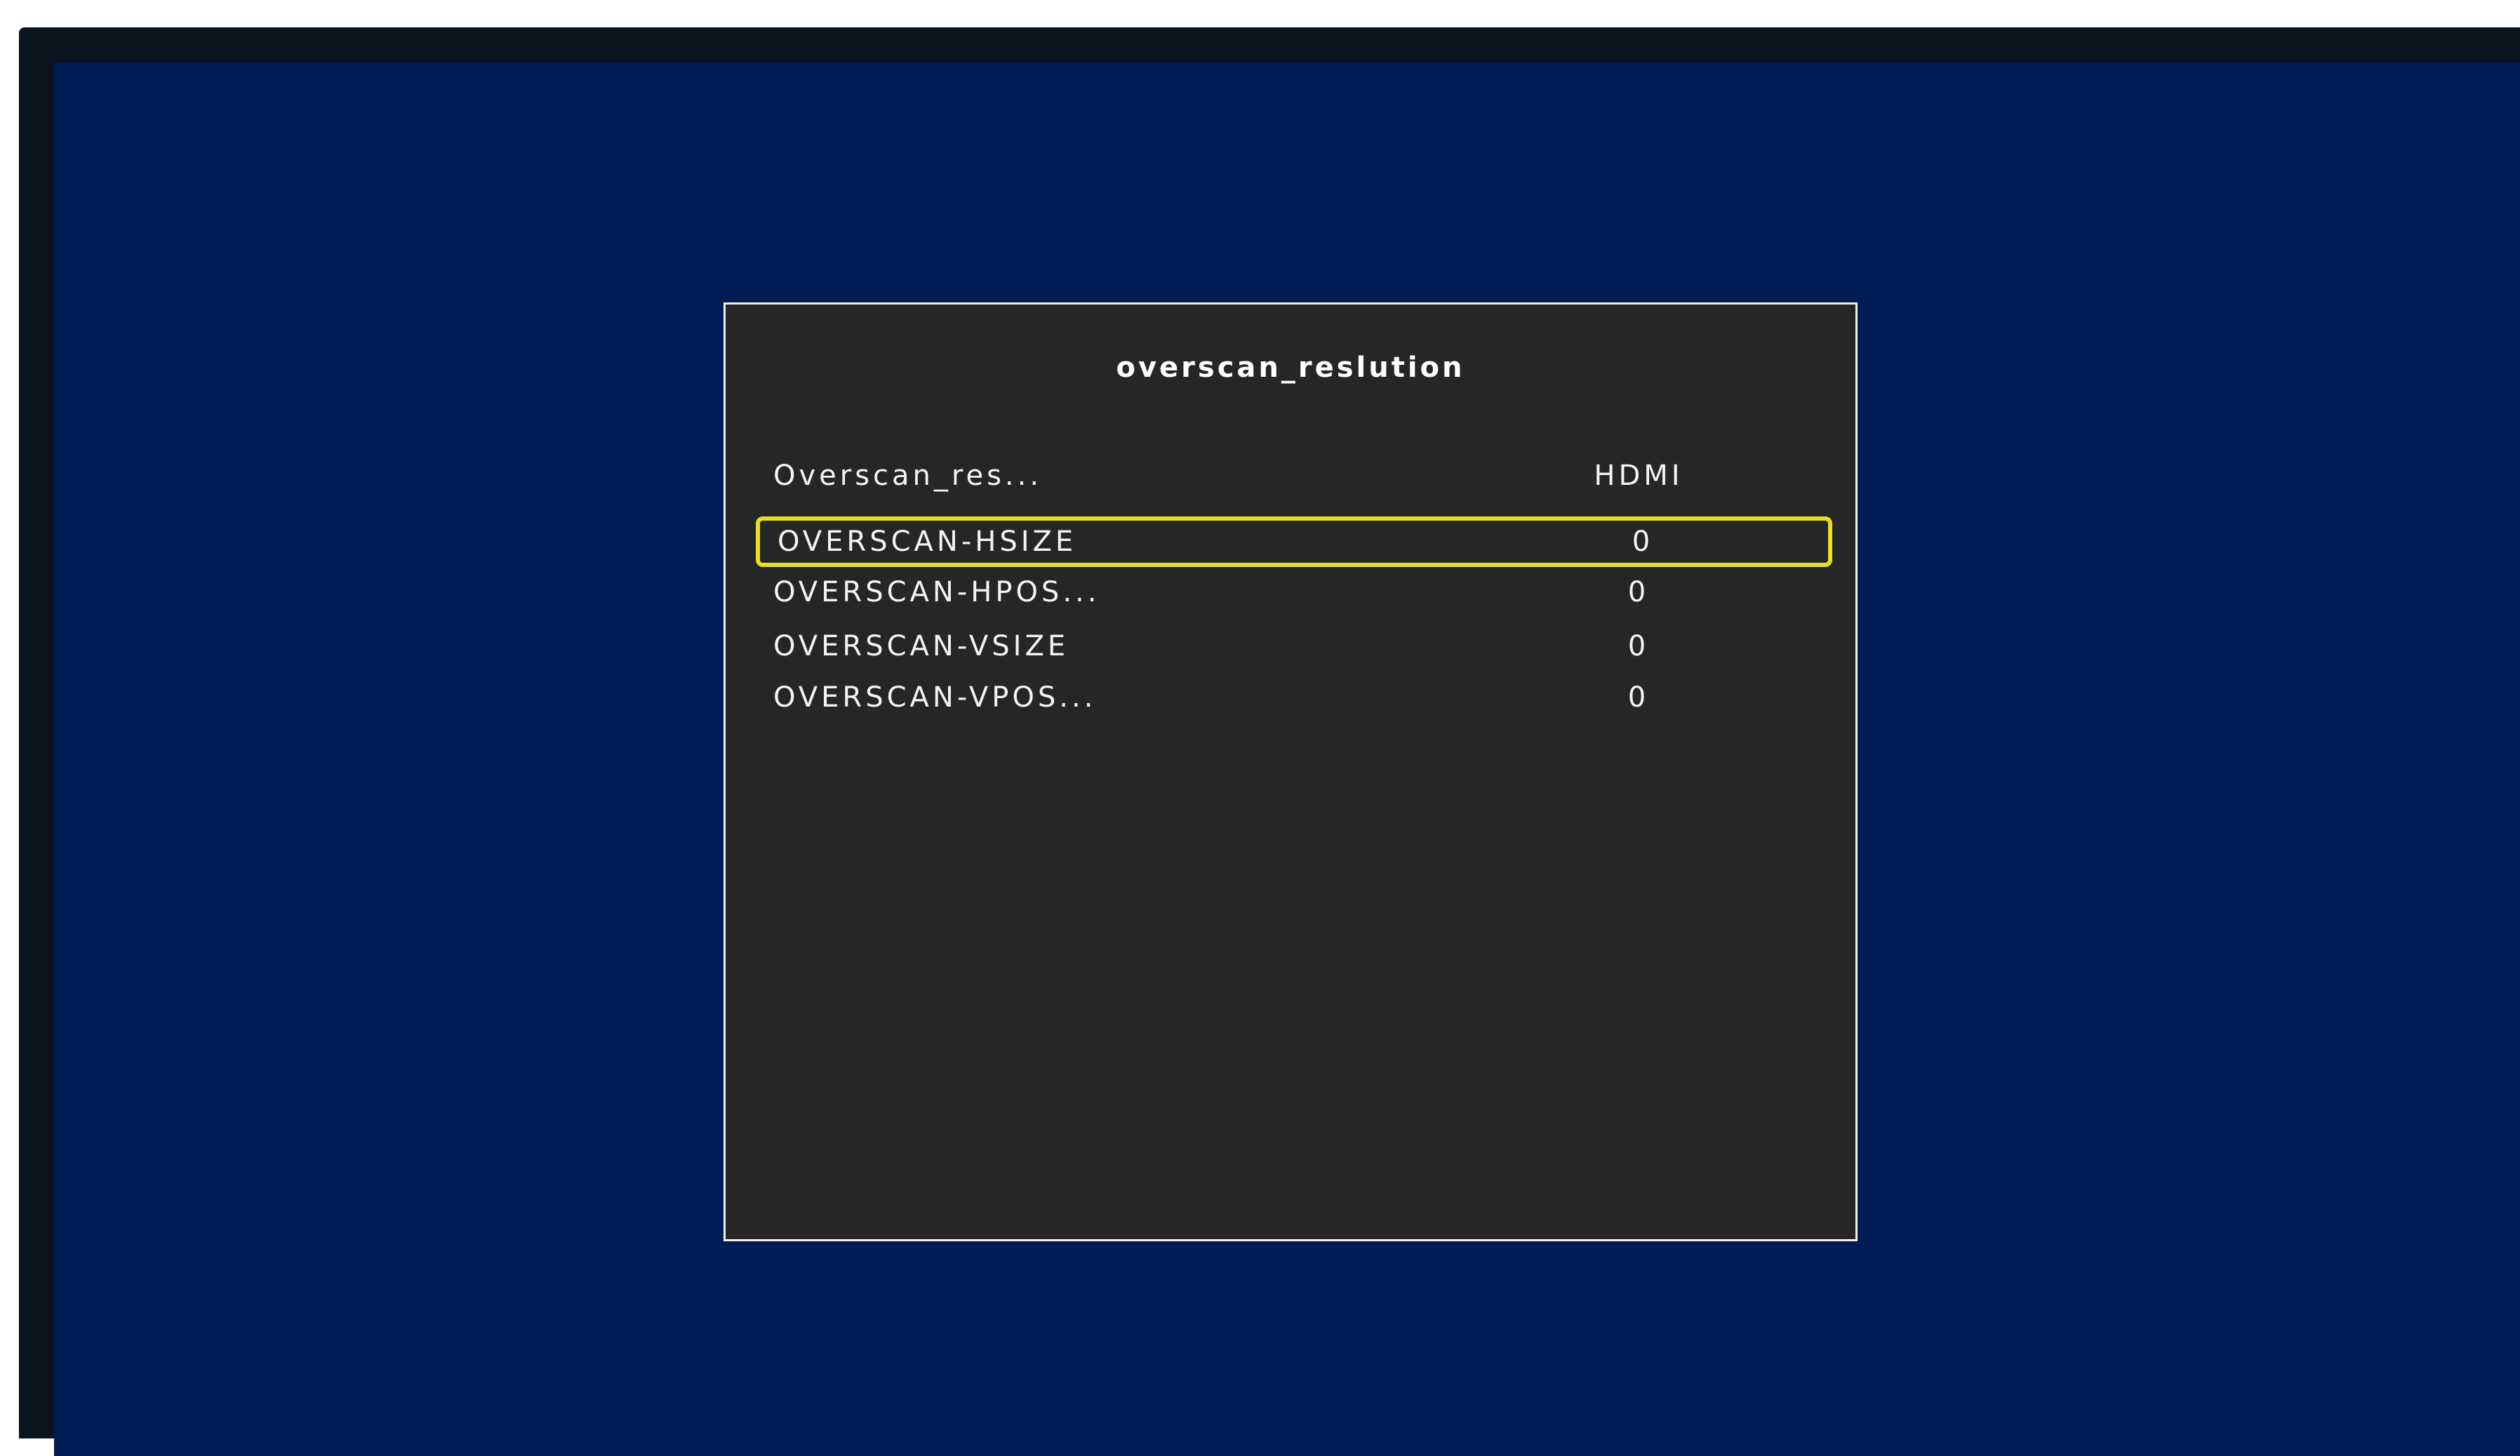  Describe the element at coordinates (1639, 476) in the screenshot. I see `menu-item-value: HDMI` at that location.